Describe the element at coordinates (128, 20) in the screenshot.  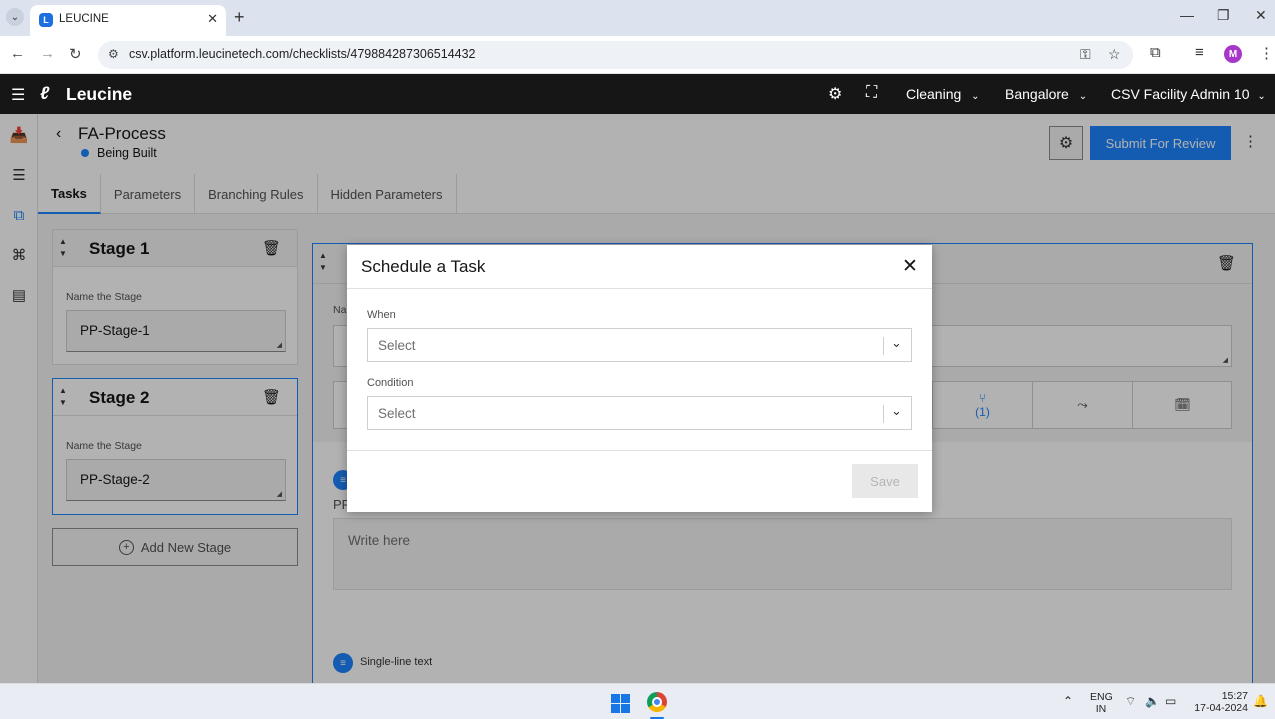
I see `browser-tab: L LEUCINE ✕` at that location.